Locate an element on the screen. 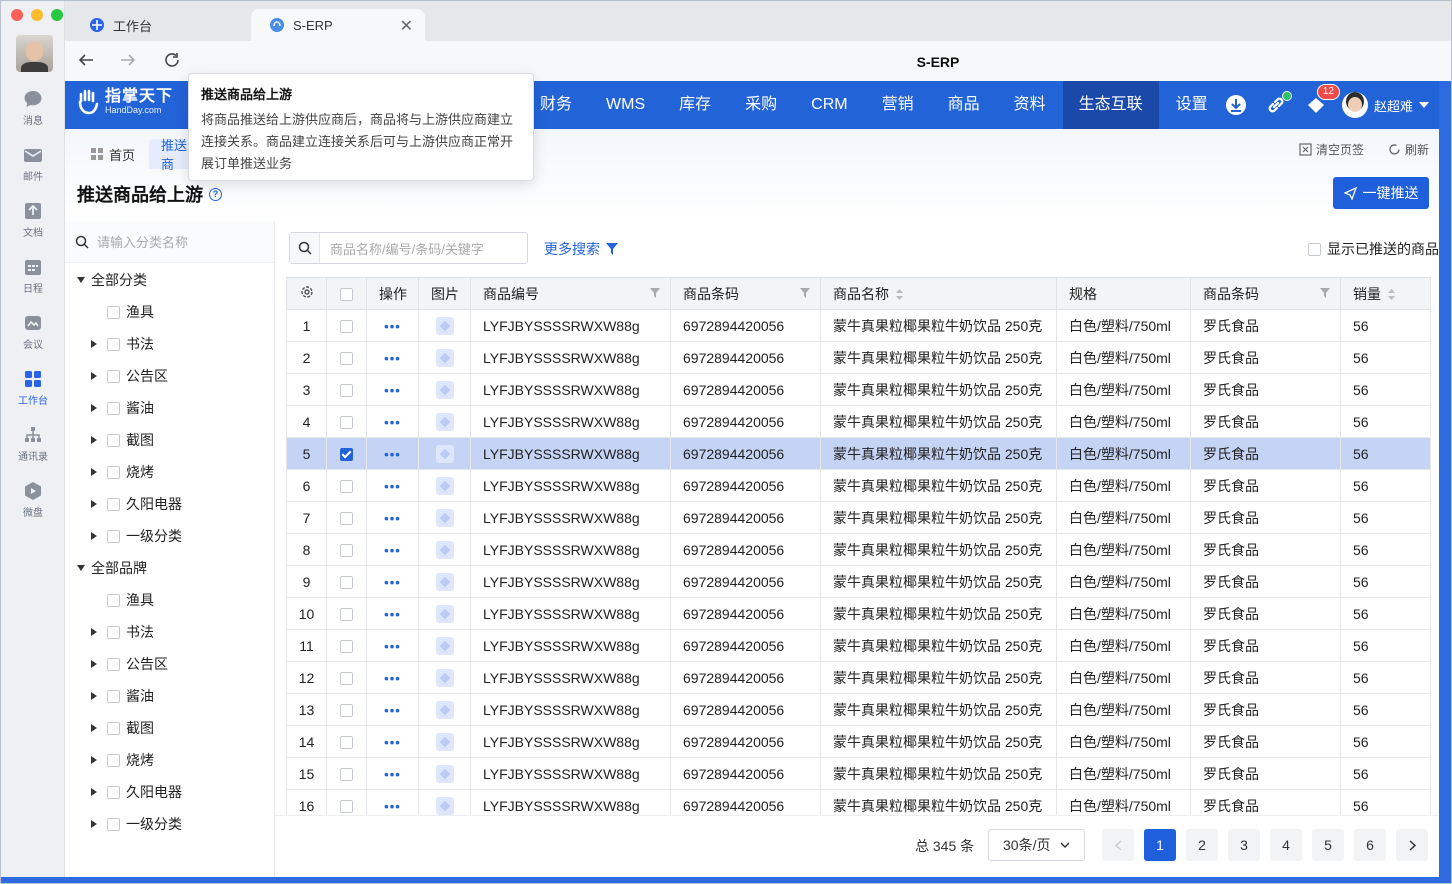  page-button-2: 2 is located at coordinates (1202, 845).